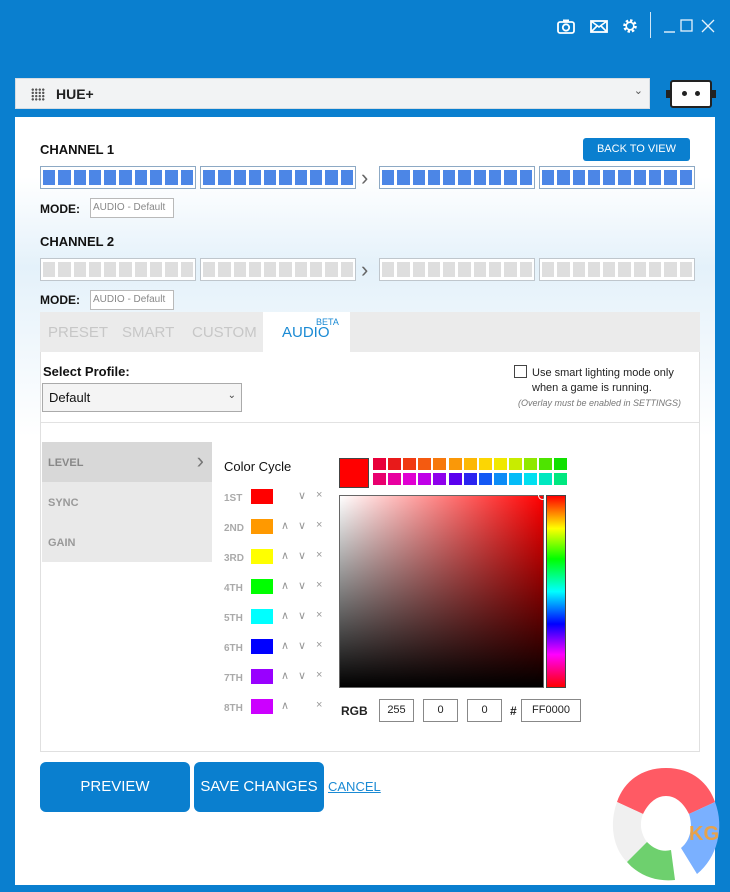 This screenshot has height=892, width=730. Describe the element at coordinates (630, 26) in the screenshot. I see `gear-icon` at that location.